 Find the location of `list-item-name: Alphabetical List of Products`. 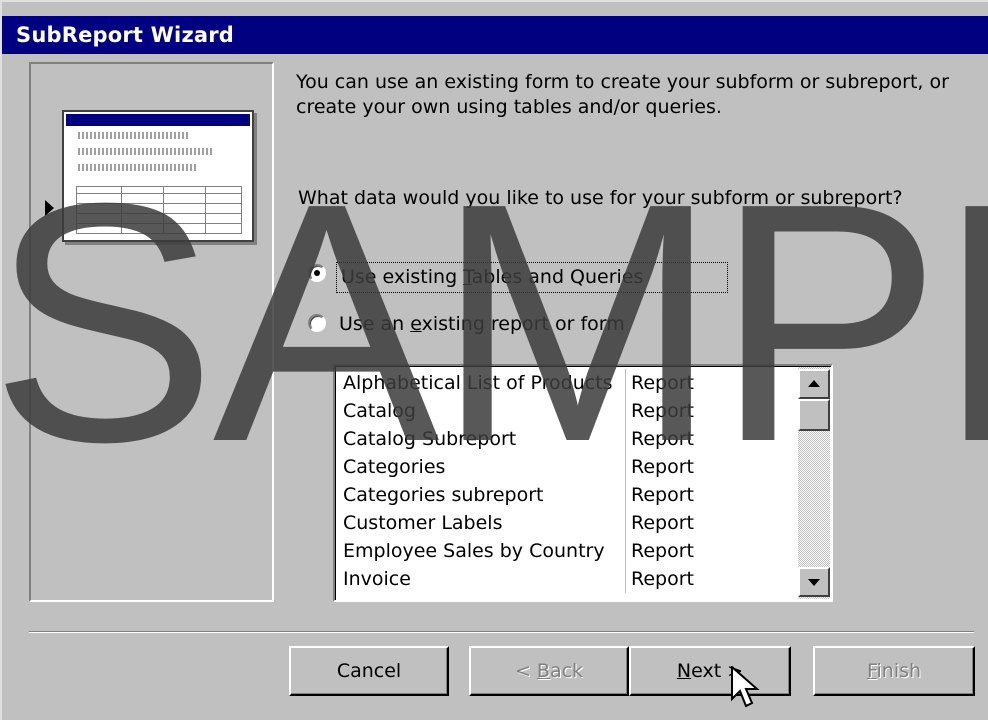

list-item-name: Alphabetical List of Products is located at coordinates (482, 383).